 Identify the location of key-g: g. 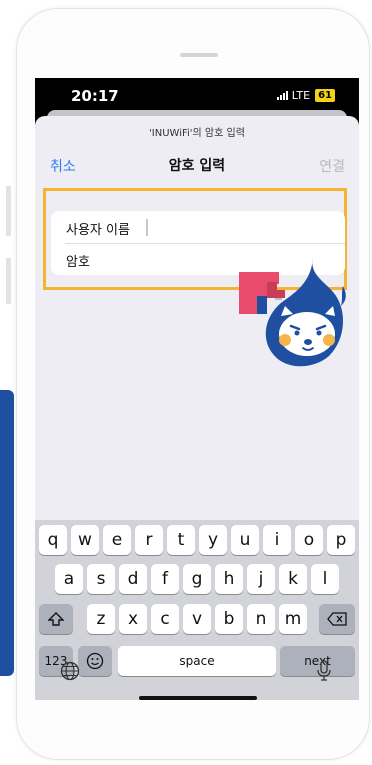
(197, 579).